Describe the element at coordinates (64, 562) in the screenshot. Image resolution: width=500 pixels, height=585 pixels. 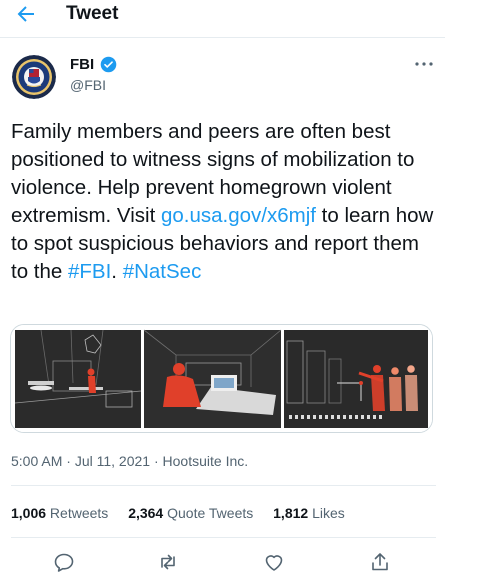
I see `reply-icon` at that location.